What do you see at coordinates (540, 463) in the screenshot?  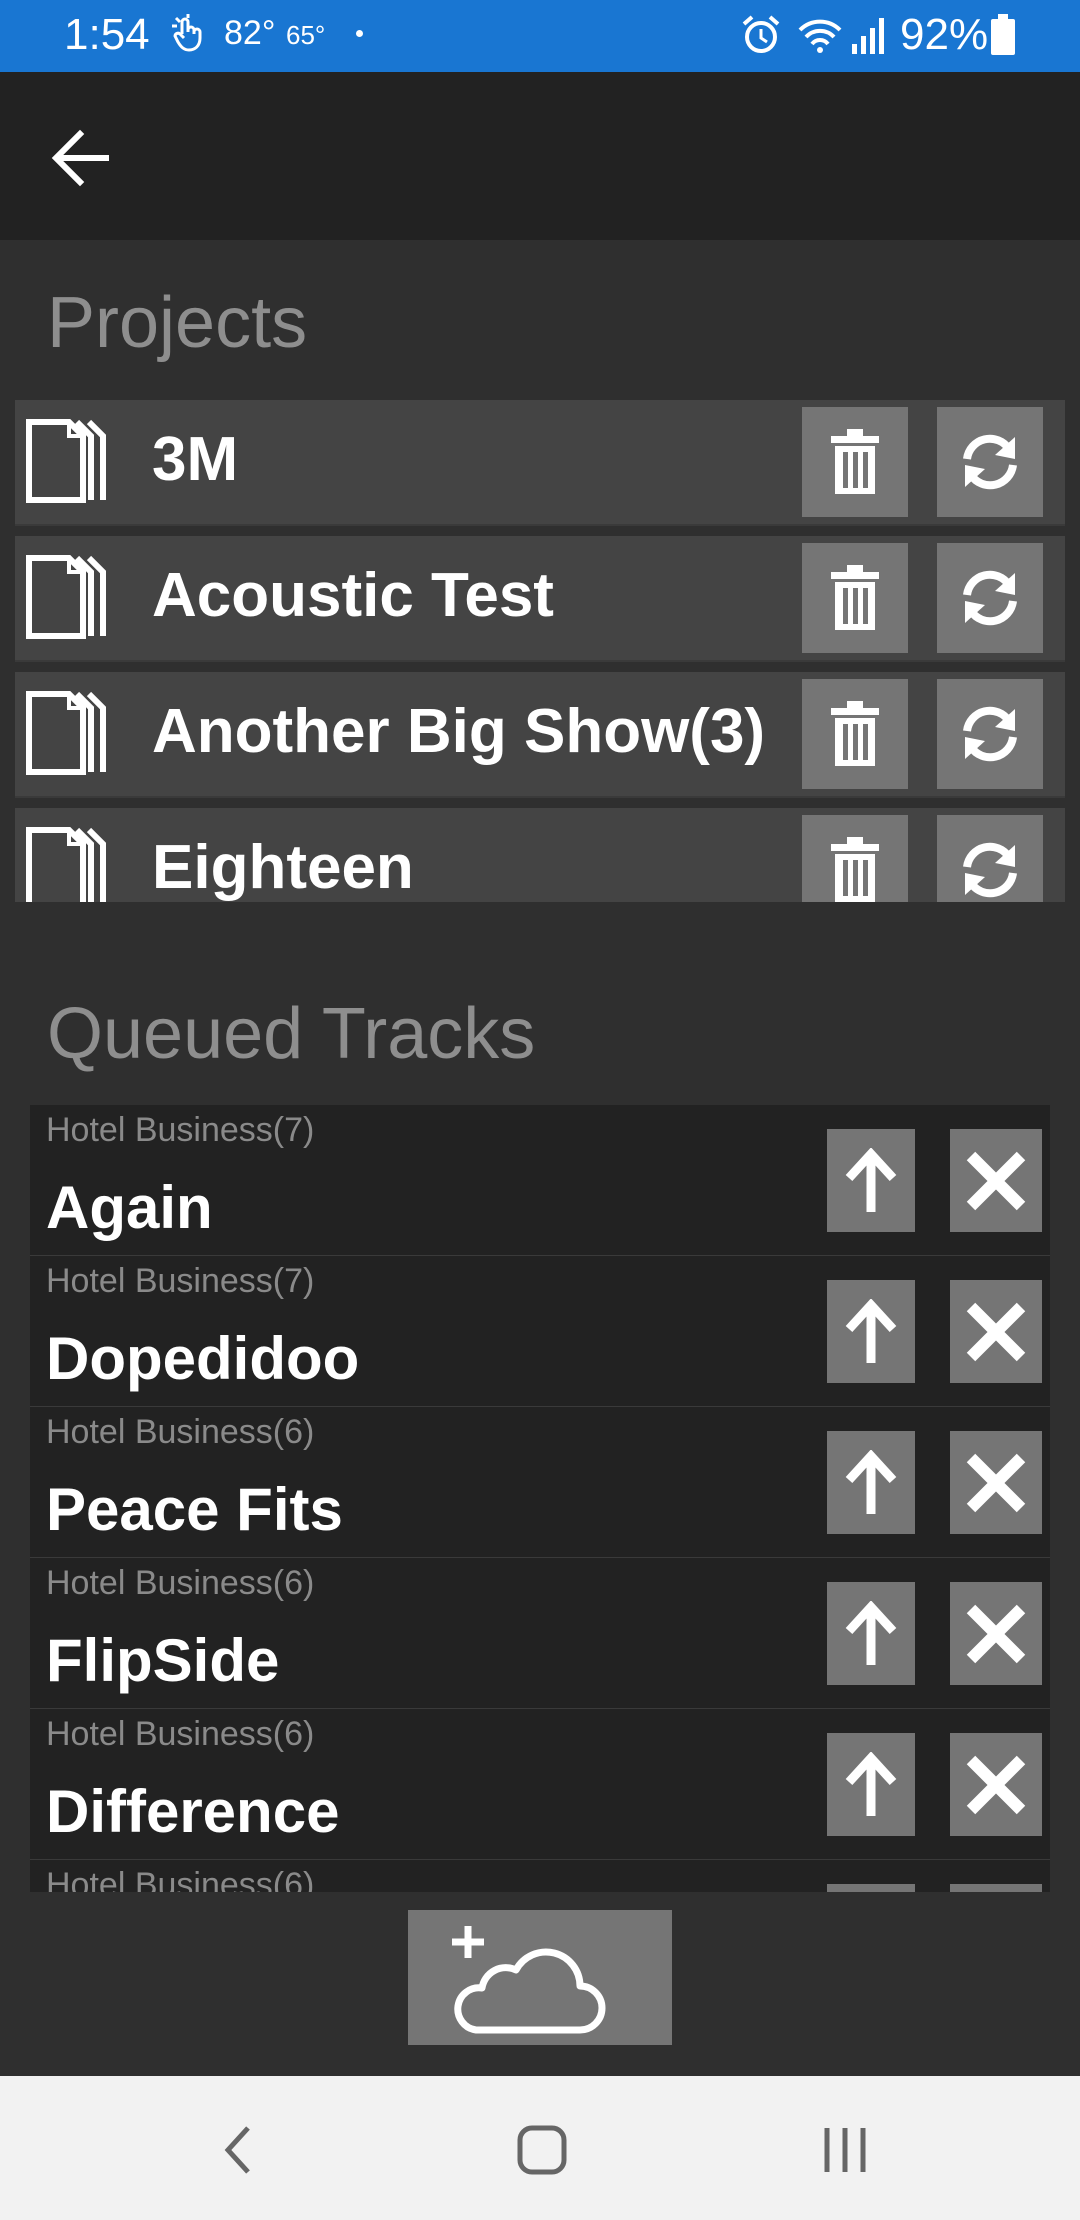 I see `project-row: 3M` at bounding box center [540, 463].